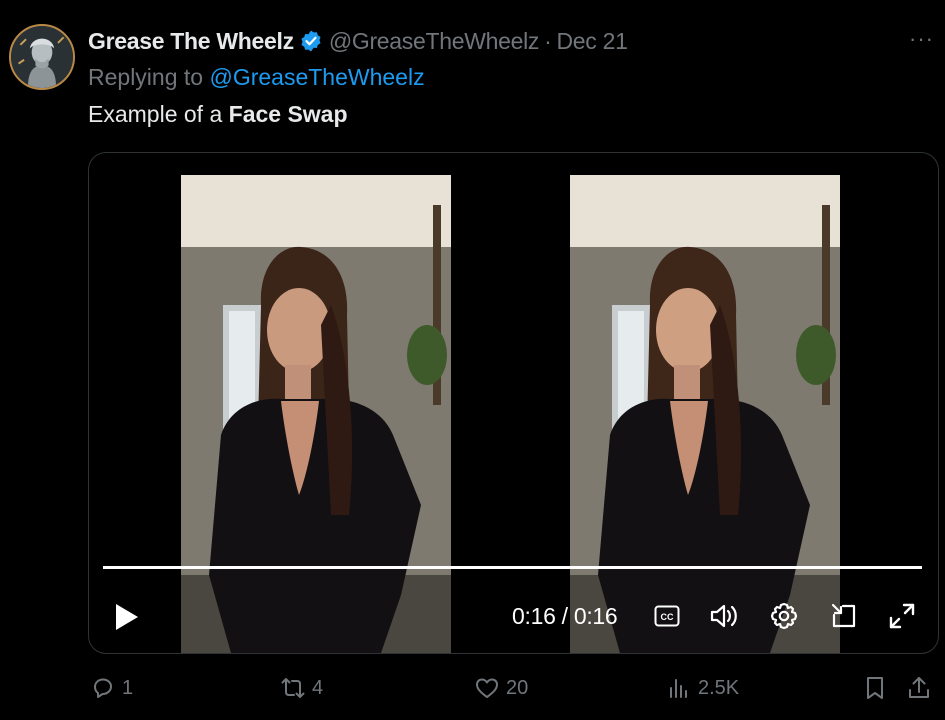 This screenshot has width=945, height=720. What do you see at coordinates (512, 567) in the screenshot?
I see `video-progress-bar` at bounding box center [512, 567].